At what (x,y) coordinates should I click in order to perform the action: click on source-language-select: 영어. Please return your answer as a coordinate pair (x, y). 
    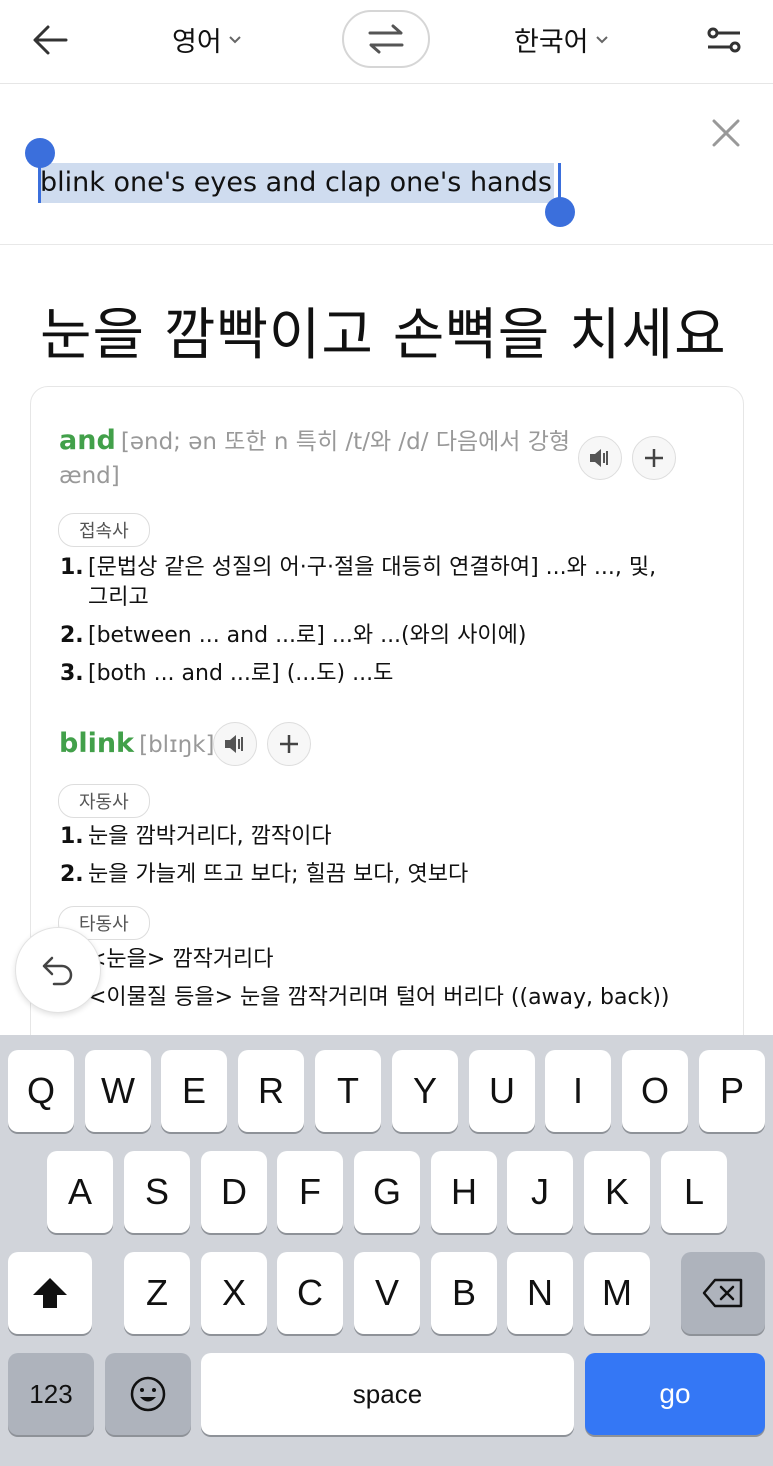
    Looking at the image, I should click on (207, 39).